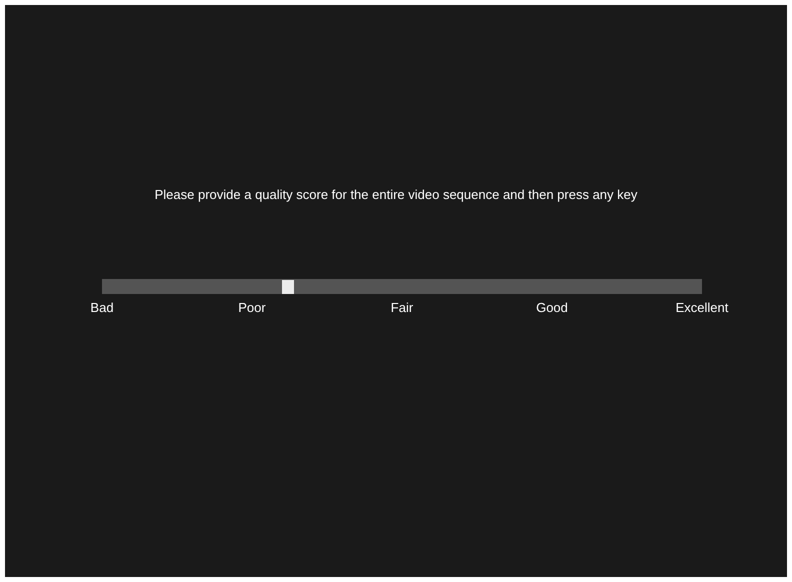 The width and height of the screenshot is (792, 582). I want to click on rating-slider, so click(402, 286).